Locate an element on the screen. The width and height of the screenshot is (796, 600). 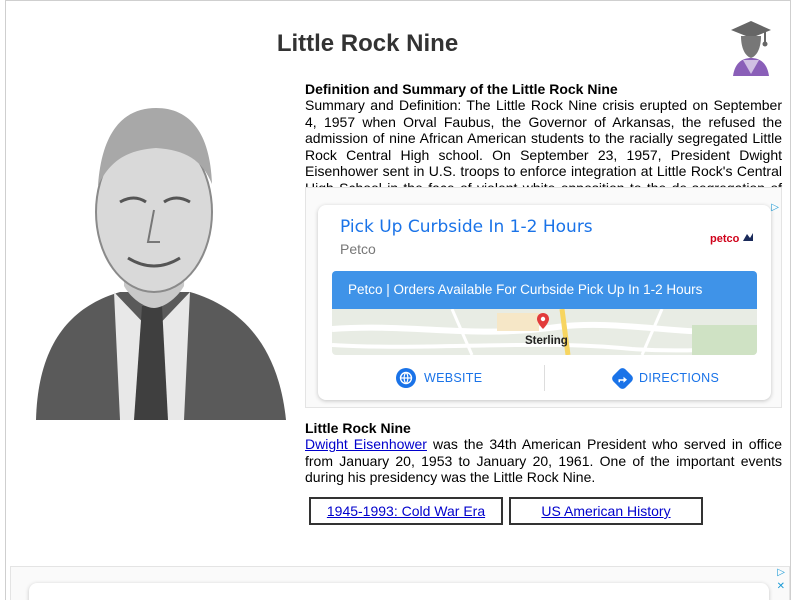
ad-action-divider is located at coordinates (544, 378).